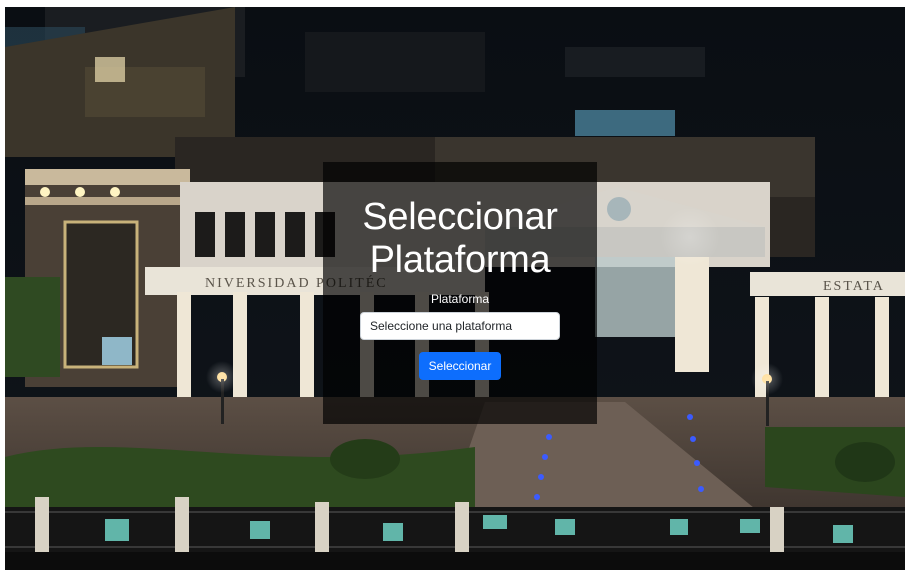 The height and width of the screenshot is (574, 907). I want to click on platform-select: Seleccione una plataforma, so click(460, 326).